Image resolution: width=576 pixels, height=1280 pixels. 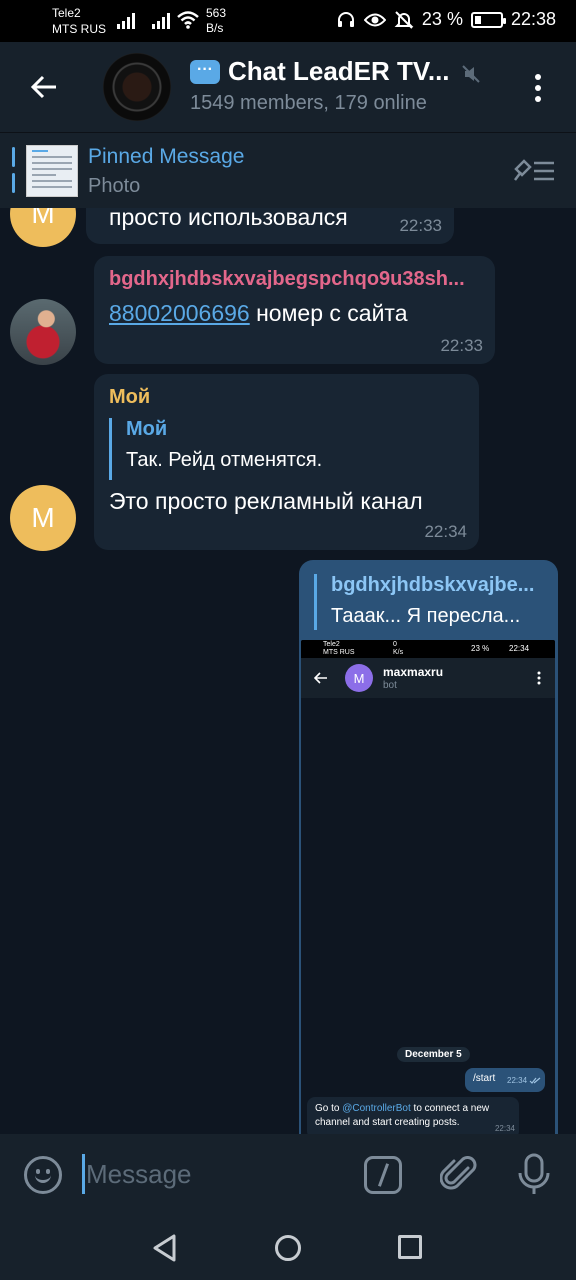 I want to click on nav-recents-button, so click(x=410, y=1247).